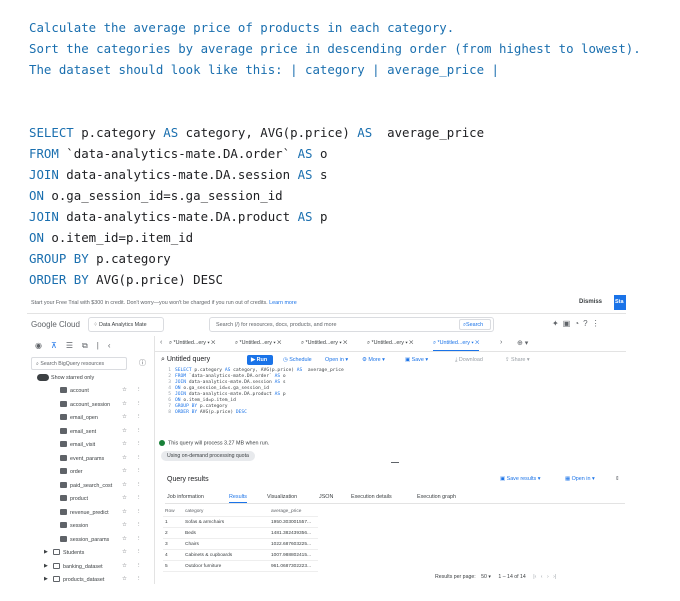 Image resolution: width=680 pixels, height=601 pixels. Describe the element at coordinates (65, 377) in the screenshot. I see `show-starred-toggle: Show starred only` at that location.